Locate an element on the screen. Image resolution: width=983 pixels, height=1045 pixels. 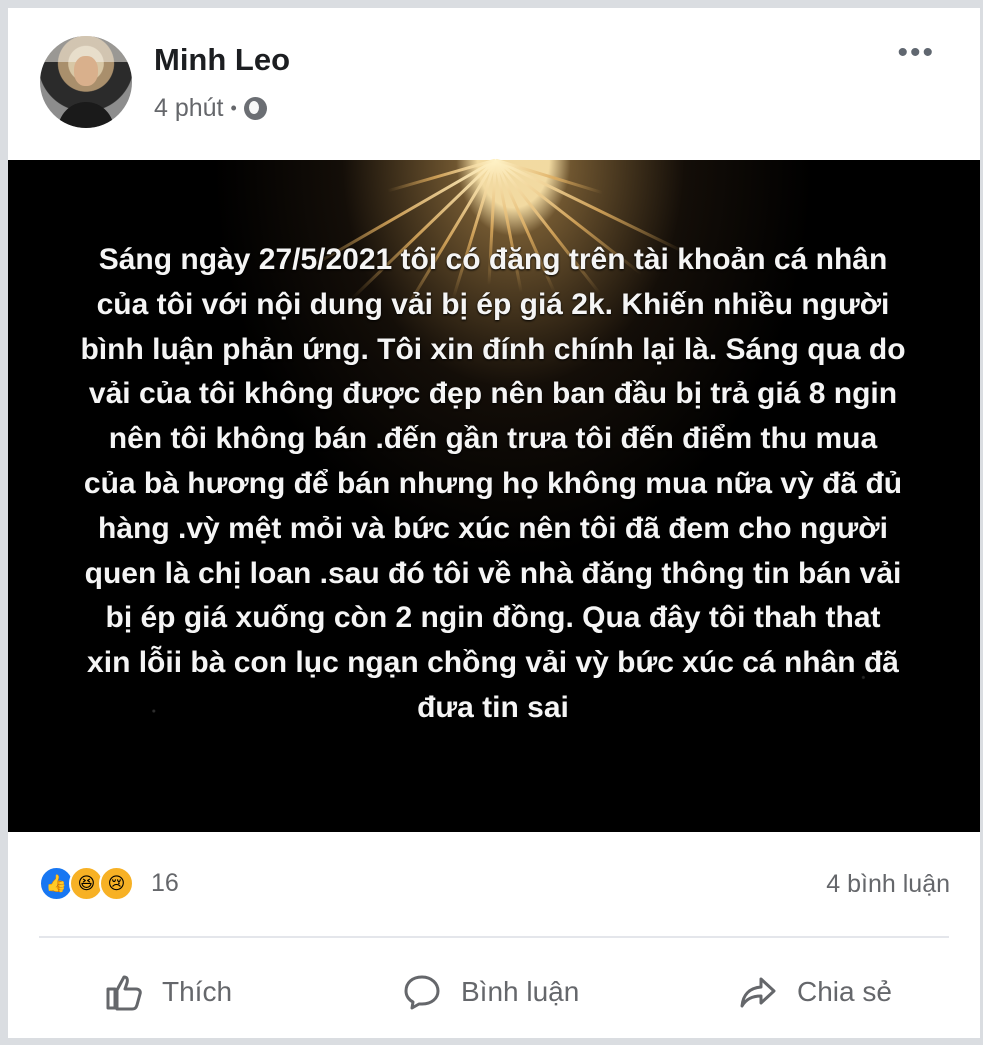
like-button: Thích is located at coordinates (167, 992).